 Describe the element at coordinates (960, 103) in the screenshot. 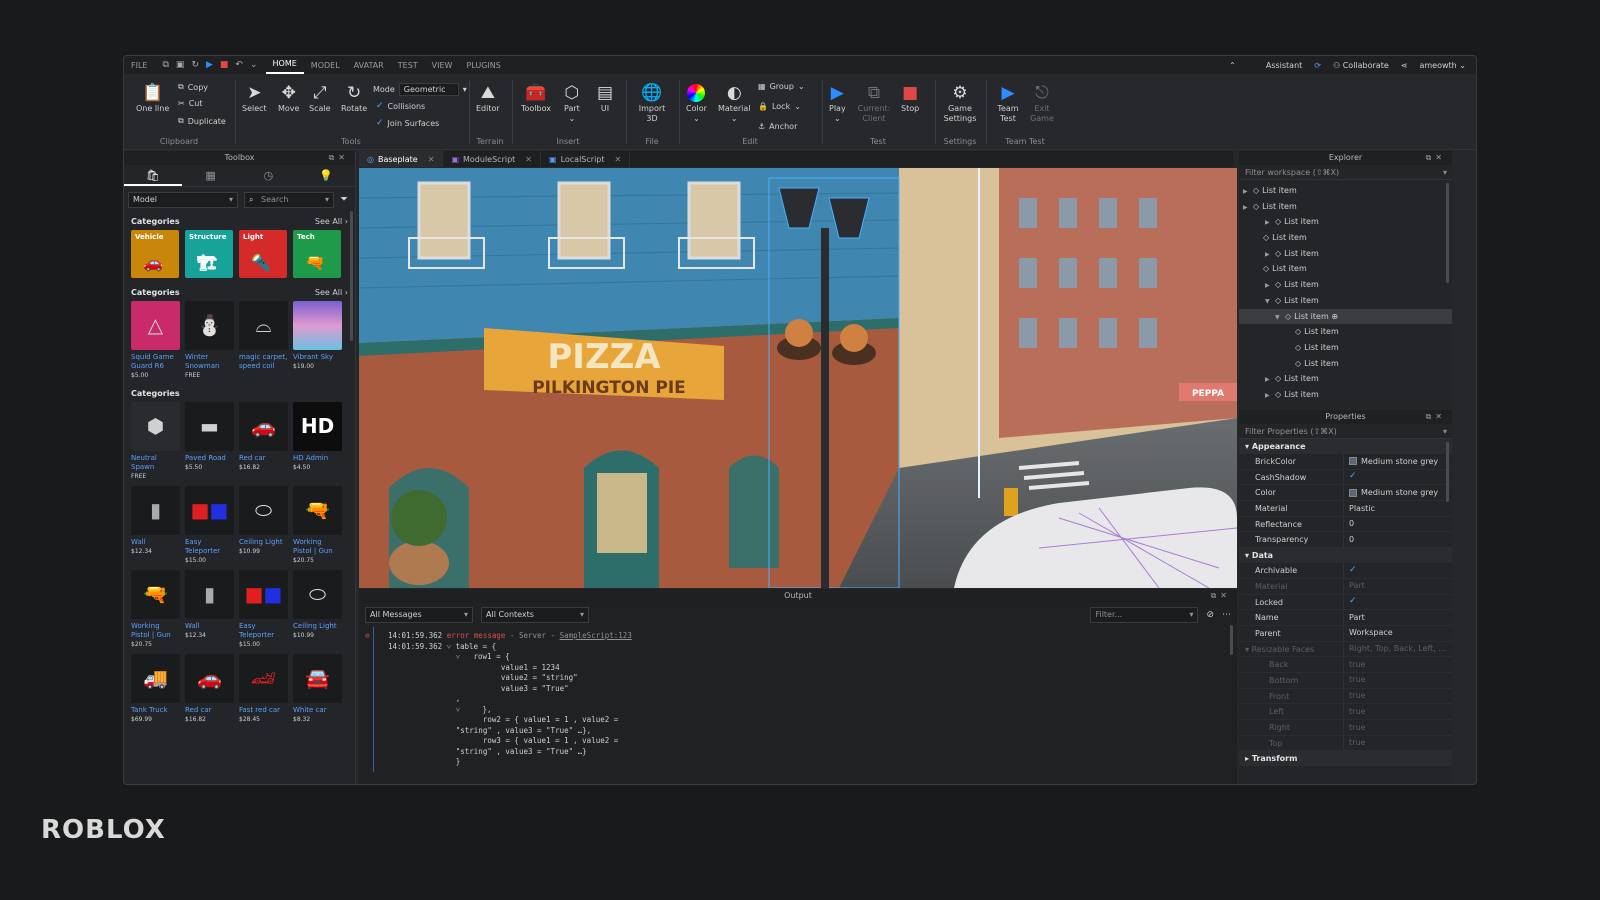

I see `game-settings-button: ⚙ Game Settings` at that location.